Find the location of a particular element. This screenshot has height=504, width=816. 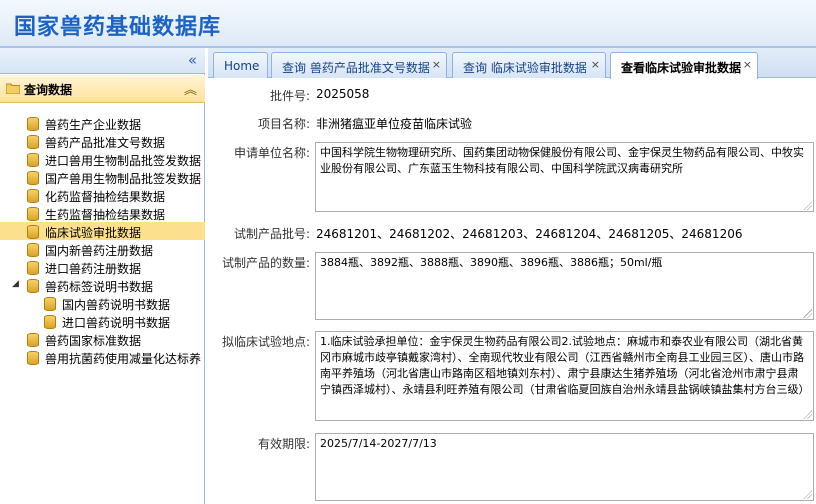

sidebar-item-new-drug-registration: 国内新兽药注册数据 is located at coordinates (102, 249).